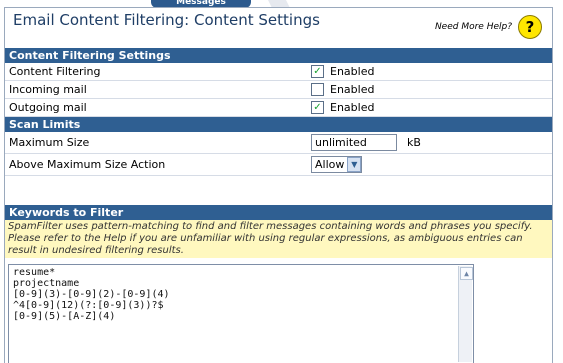  What do you see at coordinates (278, 72) in the screenshot?
I see `content-filtering-row: Content Filtering Enabled` at bounding box center [278, 72].